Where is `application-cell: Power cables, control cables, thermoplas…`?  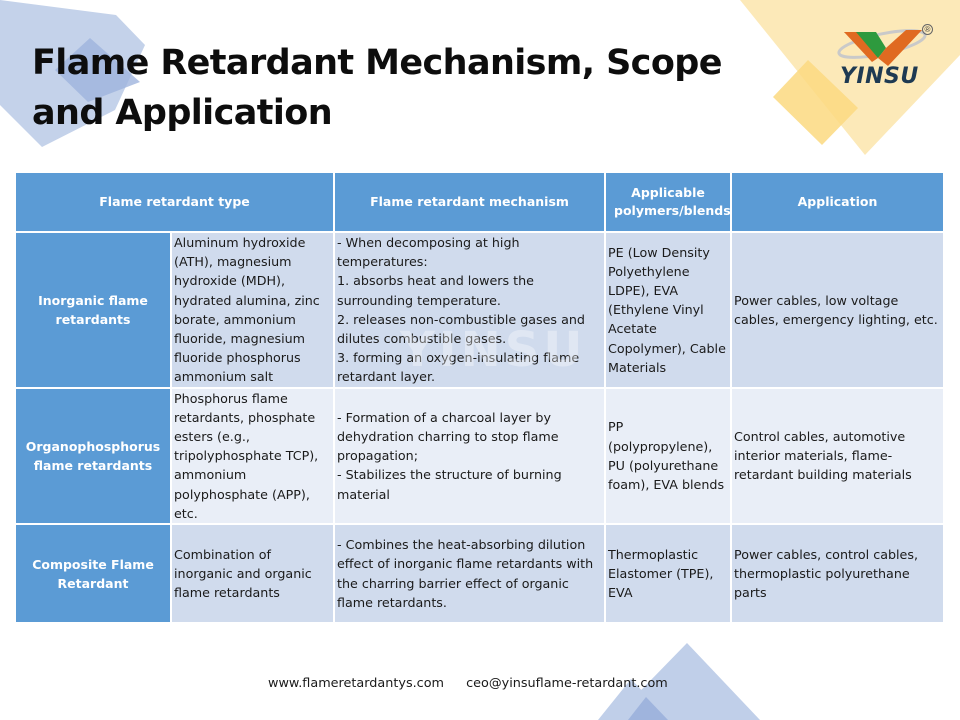
application-cell: Power cables, control cables, thermoplas… is located at coordinates (837, 574).